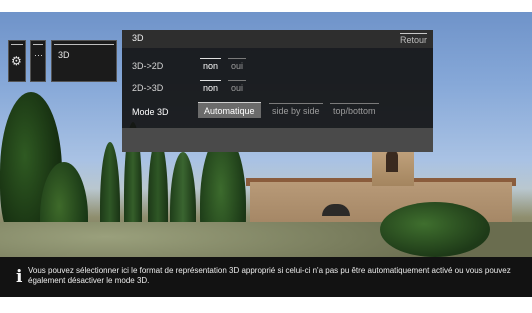 This screenshot has width=532, height=313. What do you see at coordinates (392, 161) in the screenshot?
I see `background-tower-window` at bounding box center [392, 161].